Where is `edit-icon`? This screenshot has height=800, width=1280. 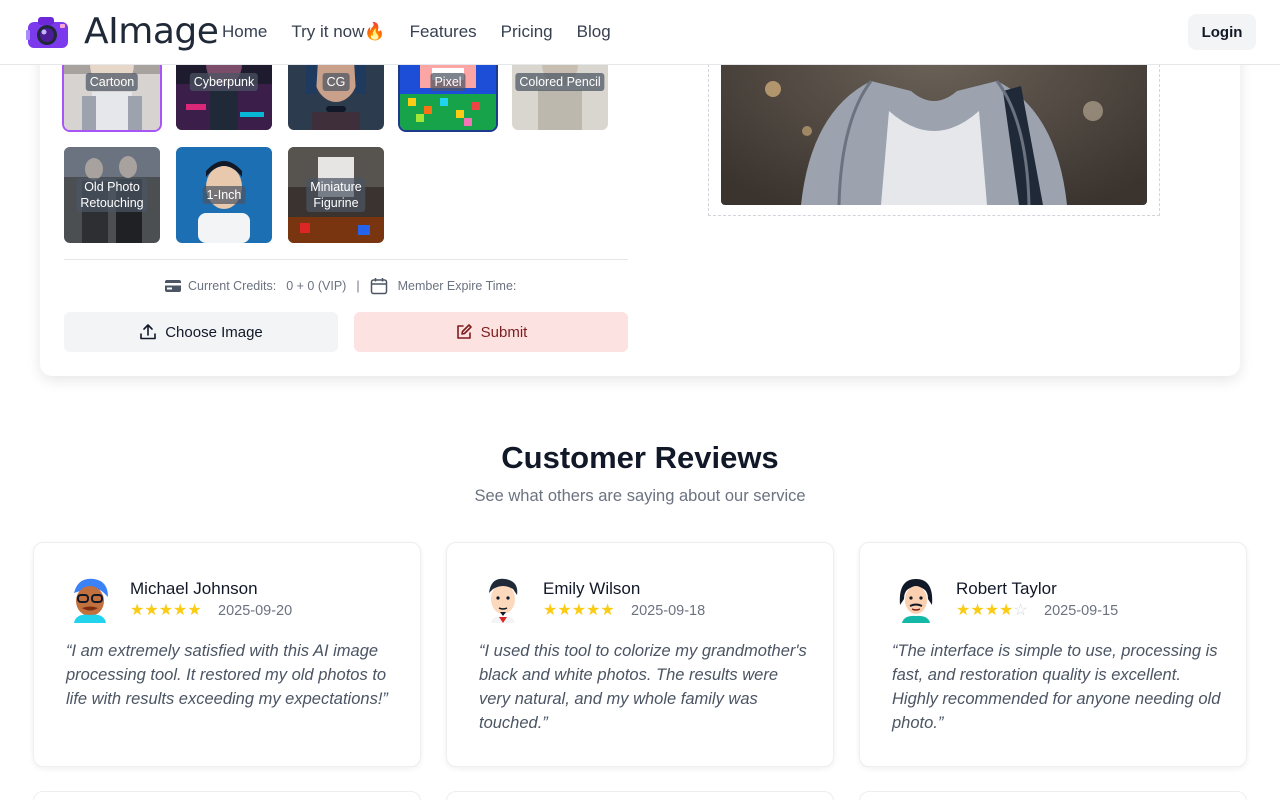 edit-icon is located at coordinates (464, 331).